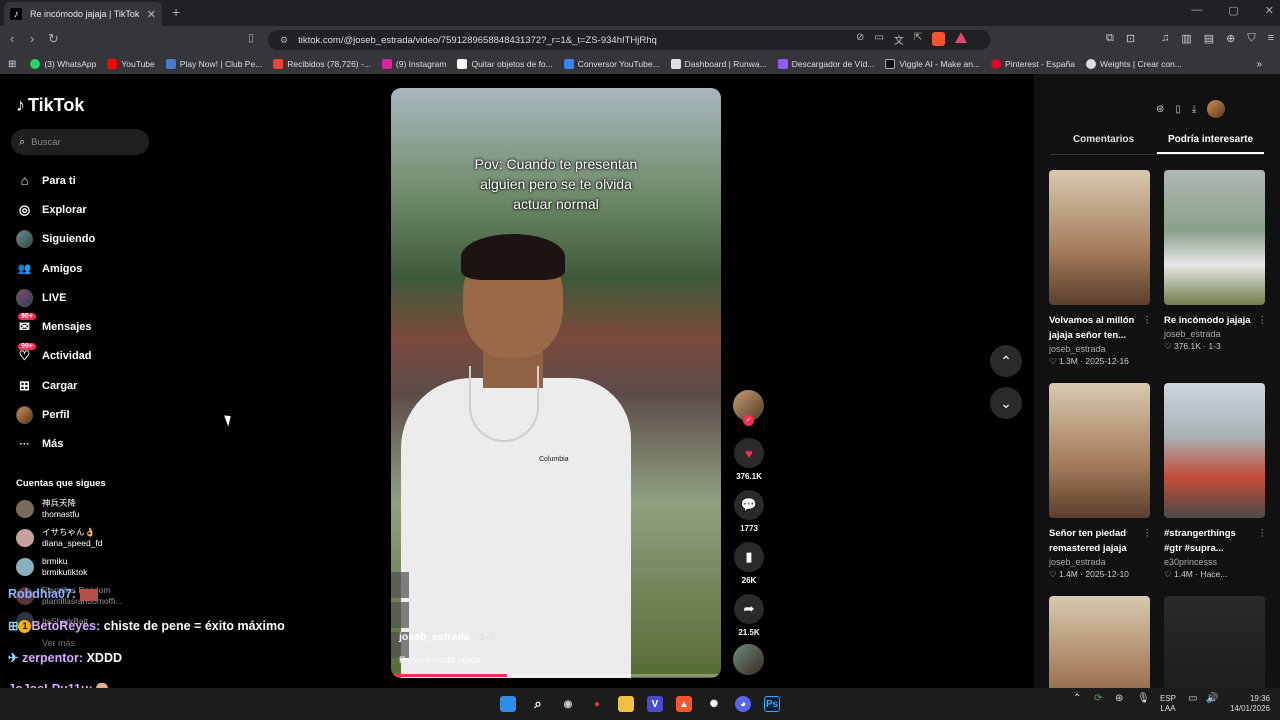 The image size is (1280, 720). What do you see at coordinates (1210, 144) in the screenshot?
I see `tab-podria-interesarte: Podría interesarte` at bounding box center [1210, 144].